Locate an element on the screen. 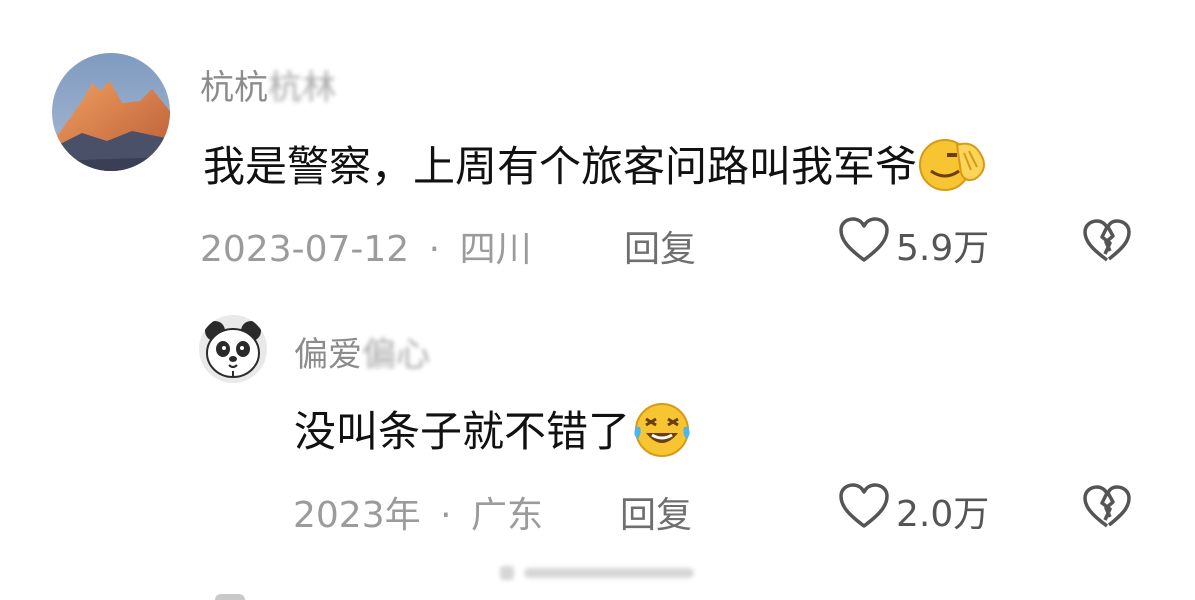 The width and height of the screenshot is (1195, 600). mountain-avatar-image is located at coordinates (111, 112).